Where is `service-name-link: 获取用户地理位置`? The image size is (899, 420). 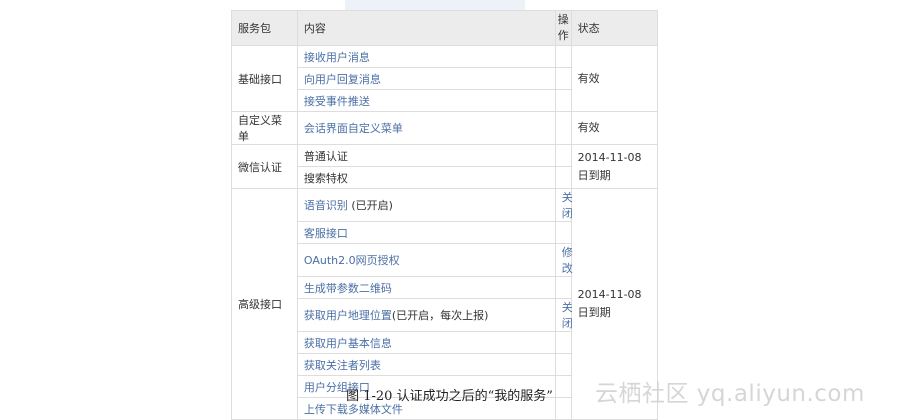 service-name-link: 获取用户地理位置 is located at coordinates (348, 315).